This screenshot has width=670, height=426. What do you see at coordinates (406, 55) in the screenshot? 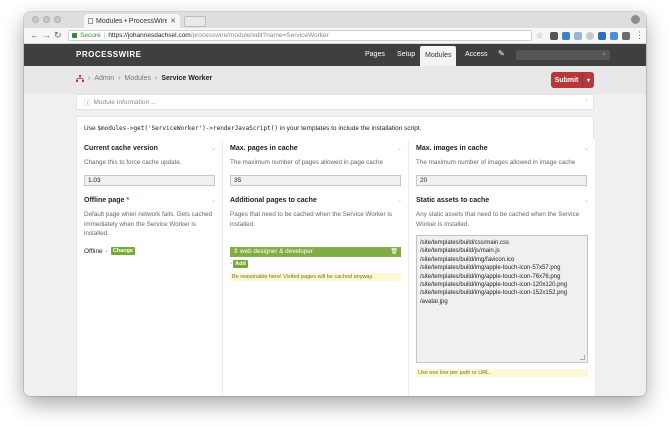
I see `nav-setup: Setup` at bounding box center [406, 55].